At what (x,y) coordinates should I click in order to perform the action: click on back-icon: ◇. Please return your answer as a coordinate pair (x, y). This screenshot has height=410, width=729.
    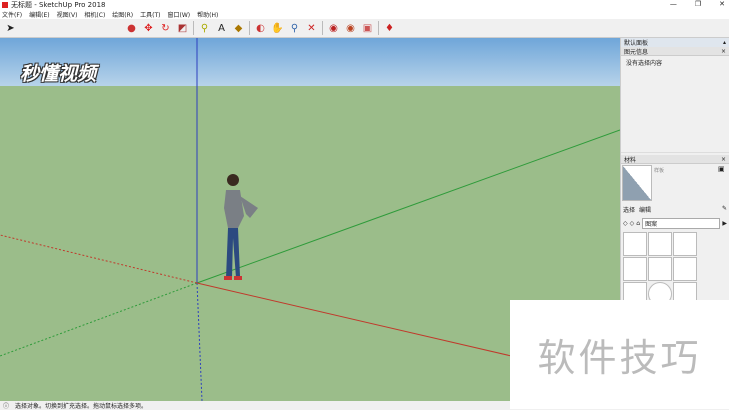
    Looking at the image, I should click on (625, 223).